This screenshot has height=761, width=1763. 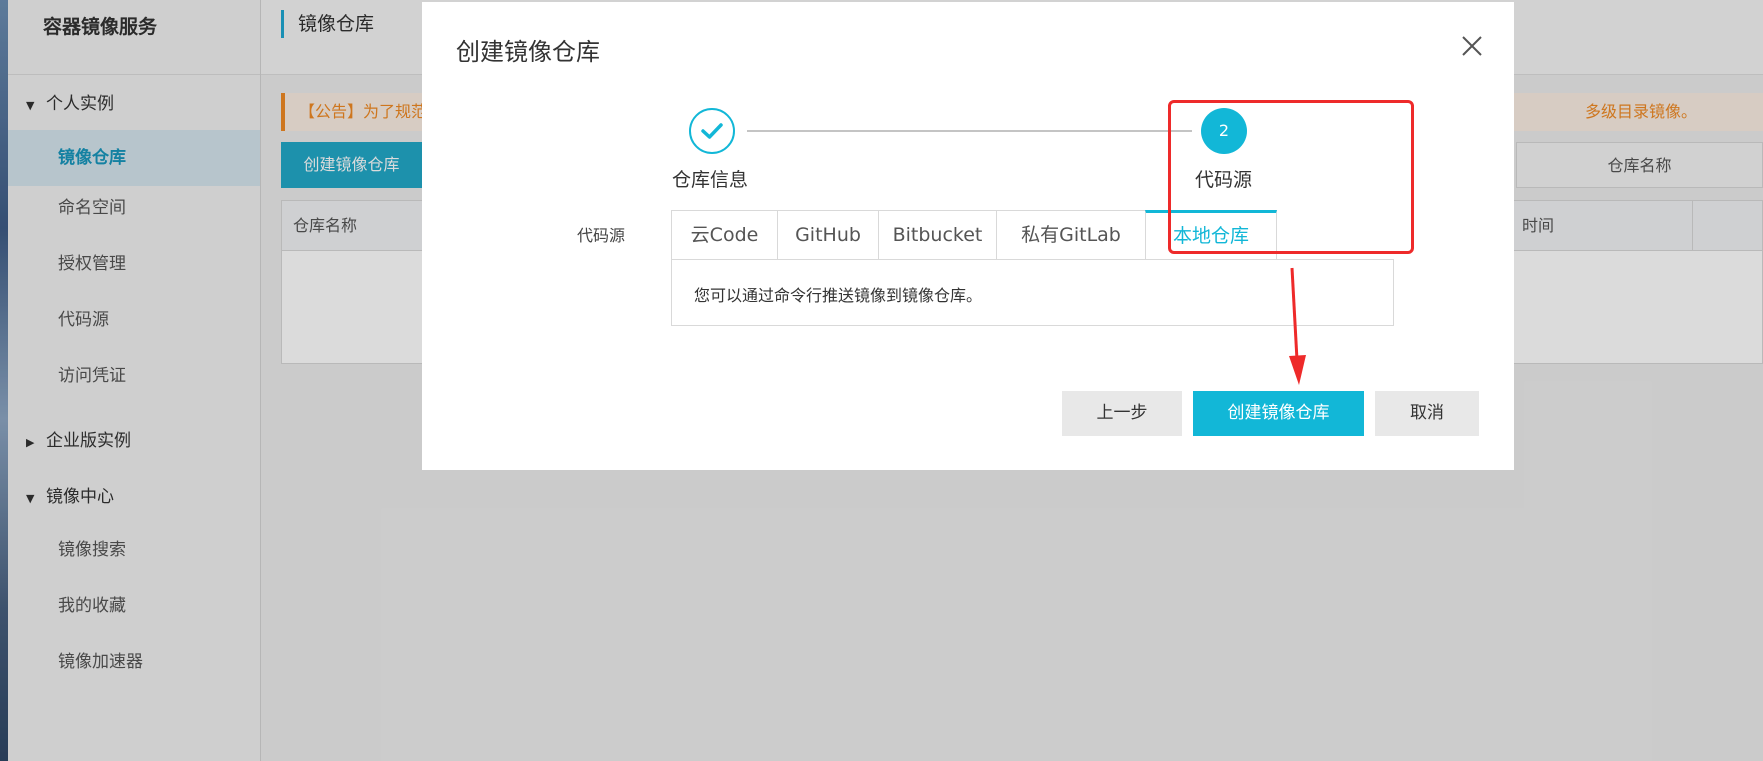 What do you see at coordinates (1122, 413) in the screenshot?
I see `previous-step-button: 上一步` at bounding box center [1122, 413].